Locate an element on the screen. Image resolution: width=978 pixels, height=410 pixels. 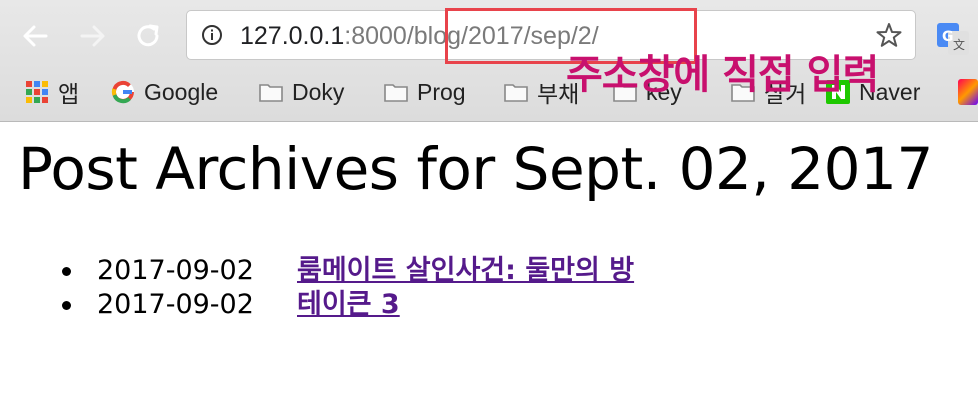
url-host: 127.0.0.1 is located at coordinates (292, 36).